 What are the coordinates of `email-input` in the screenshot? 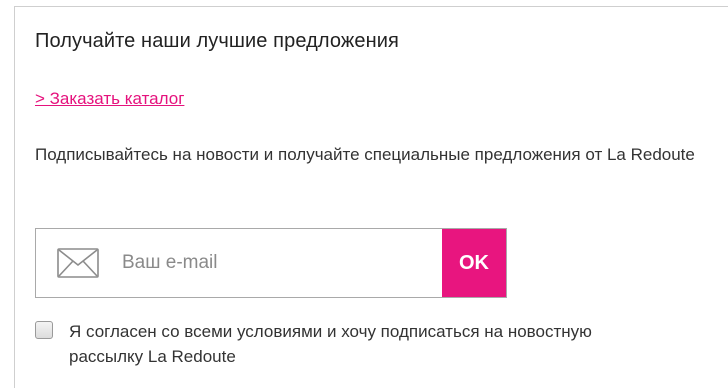 It's located at (281, 263).